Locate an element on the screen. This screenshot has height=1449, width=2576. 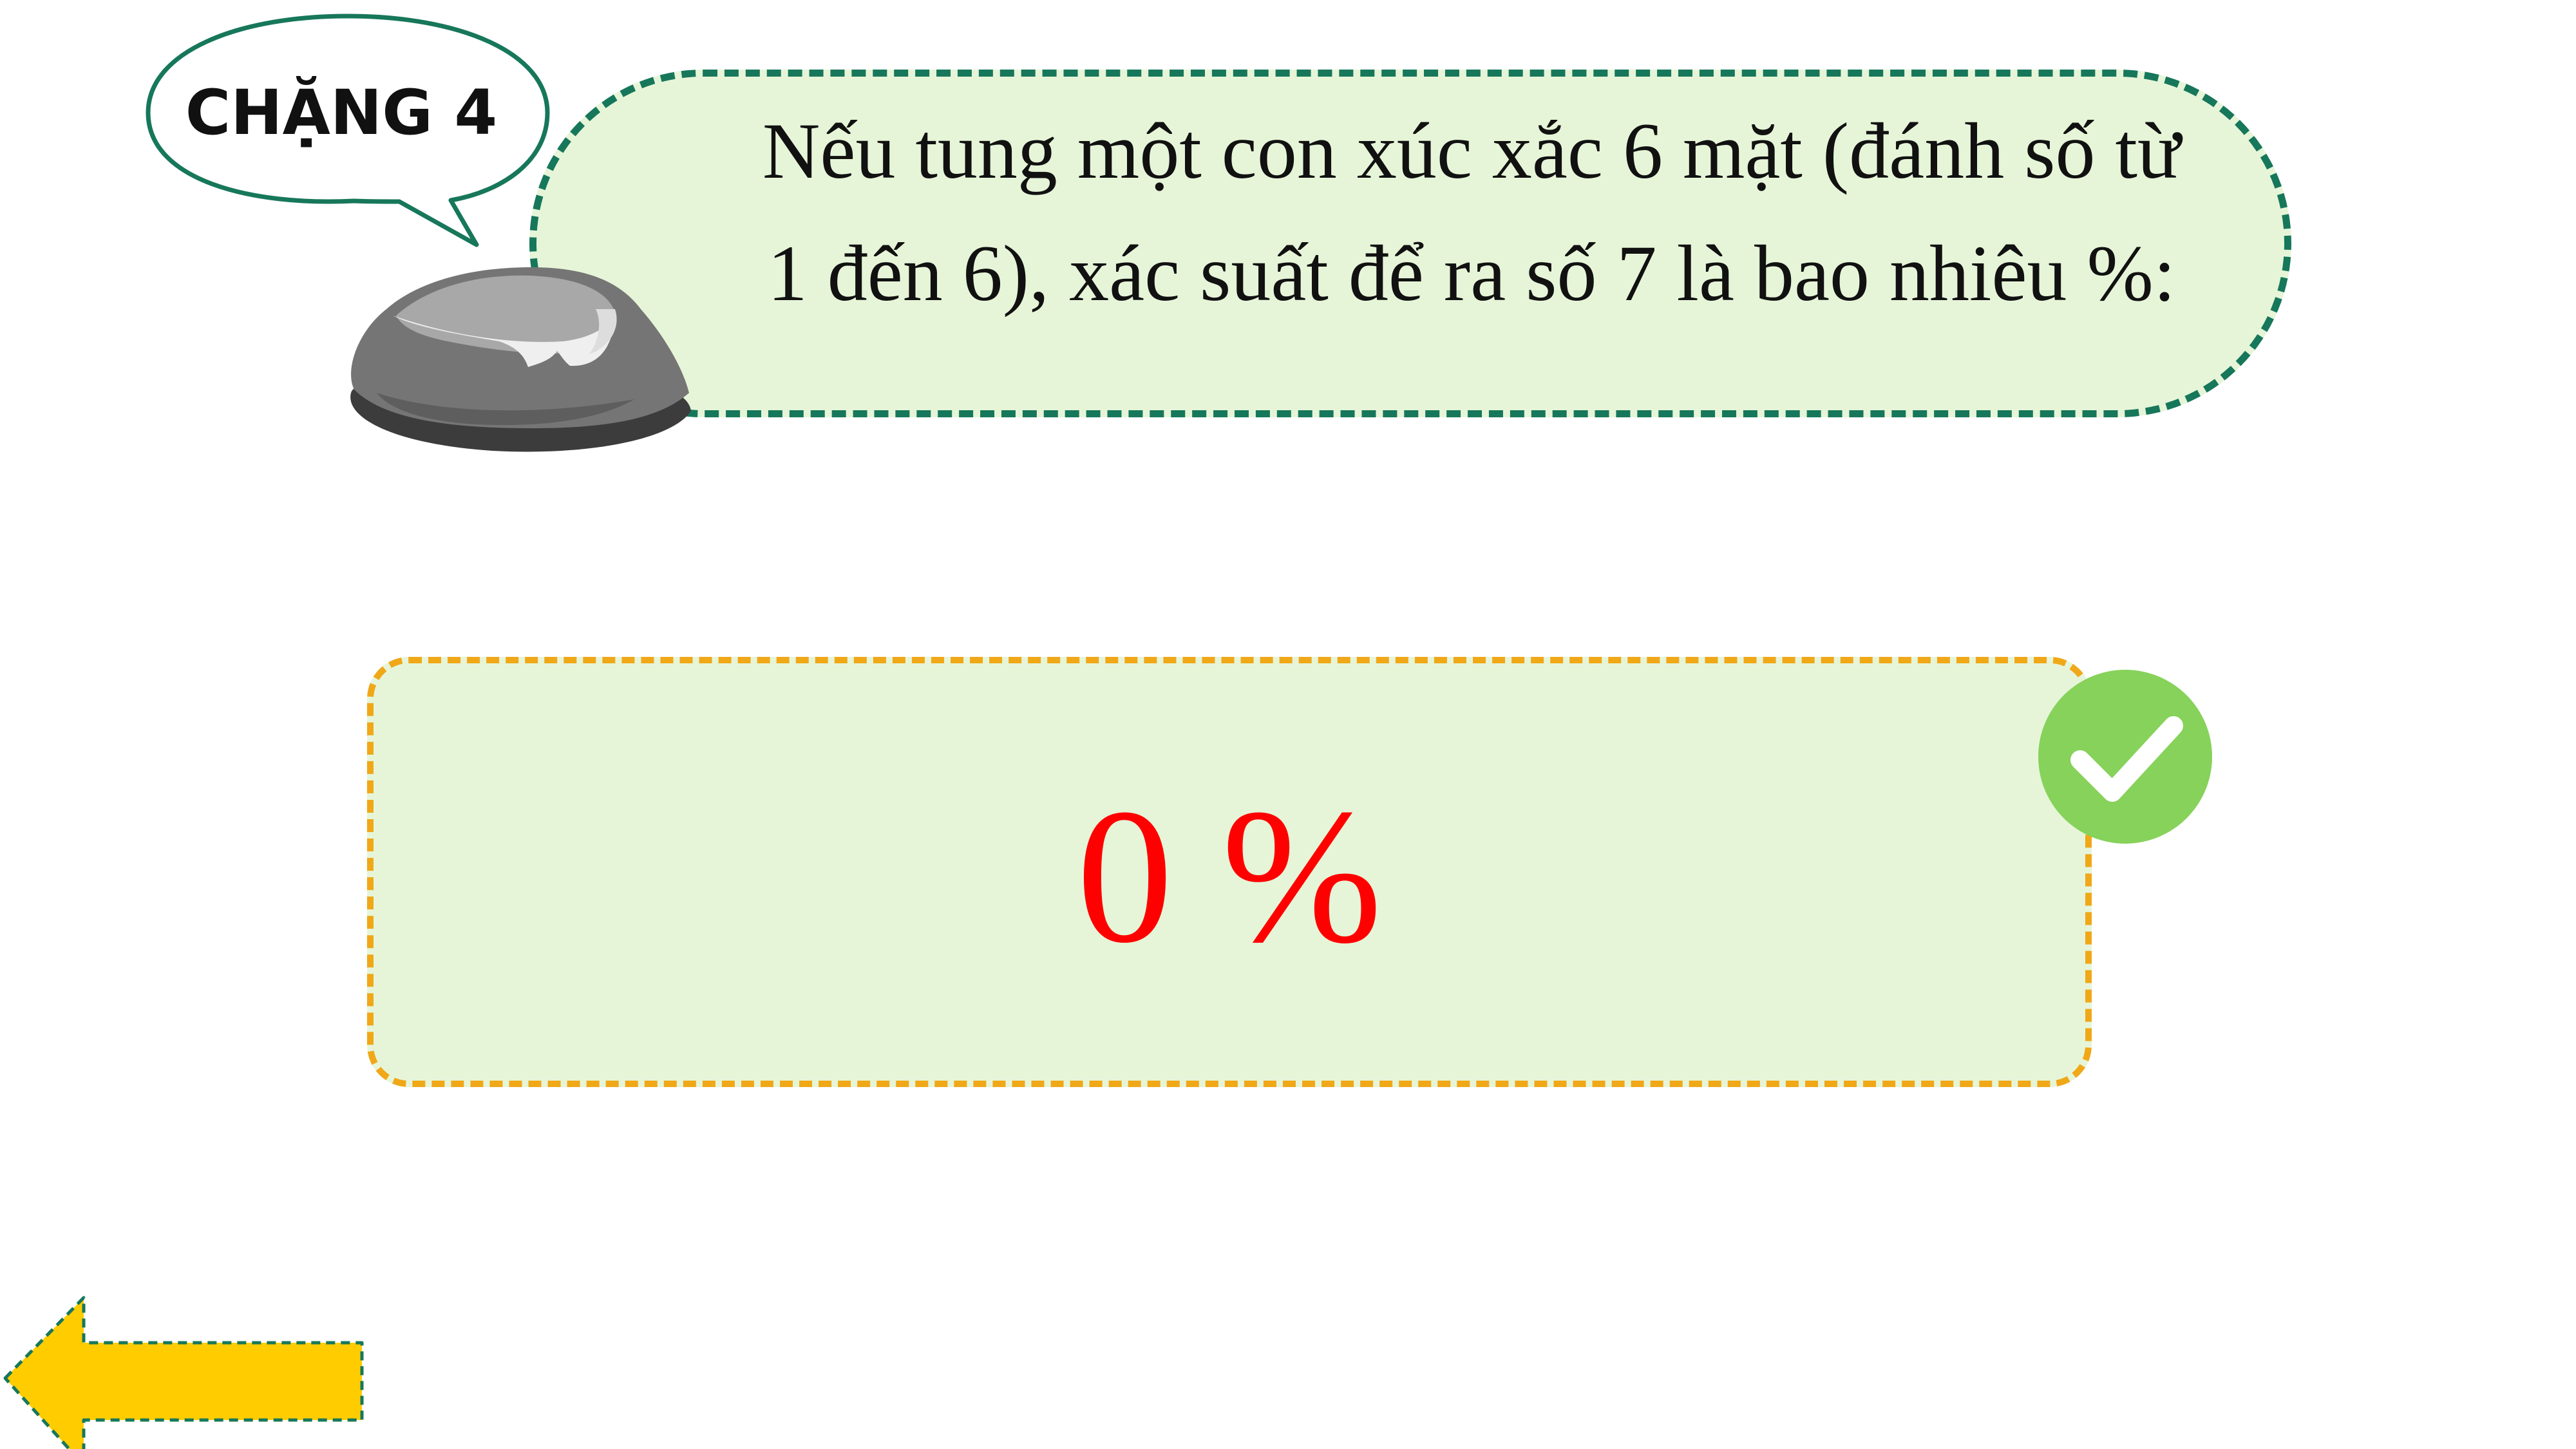
arrow-left-icon is located at coordinates (183, 1372).